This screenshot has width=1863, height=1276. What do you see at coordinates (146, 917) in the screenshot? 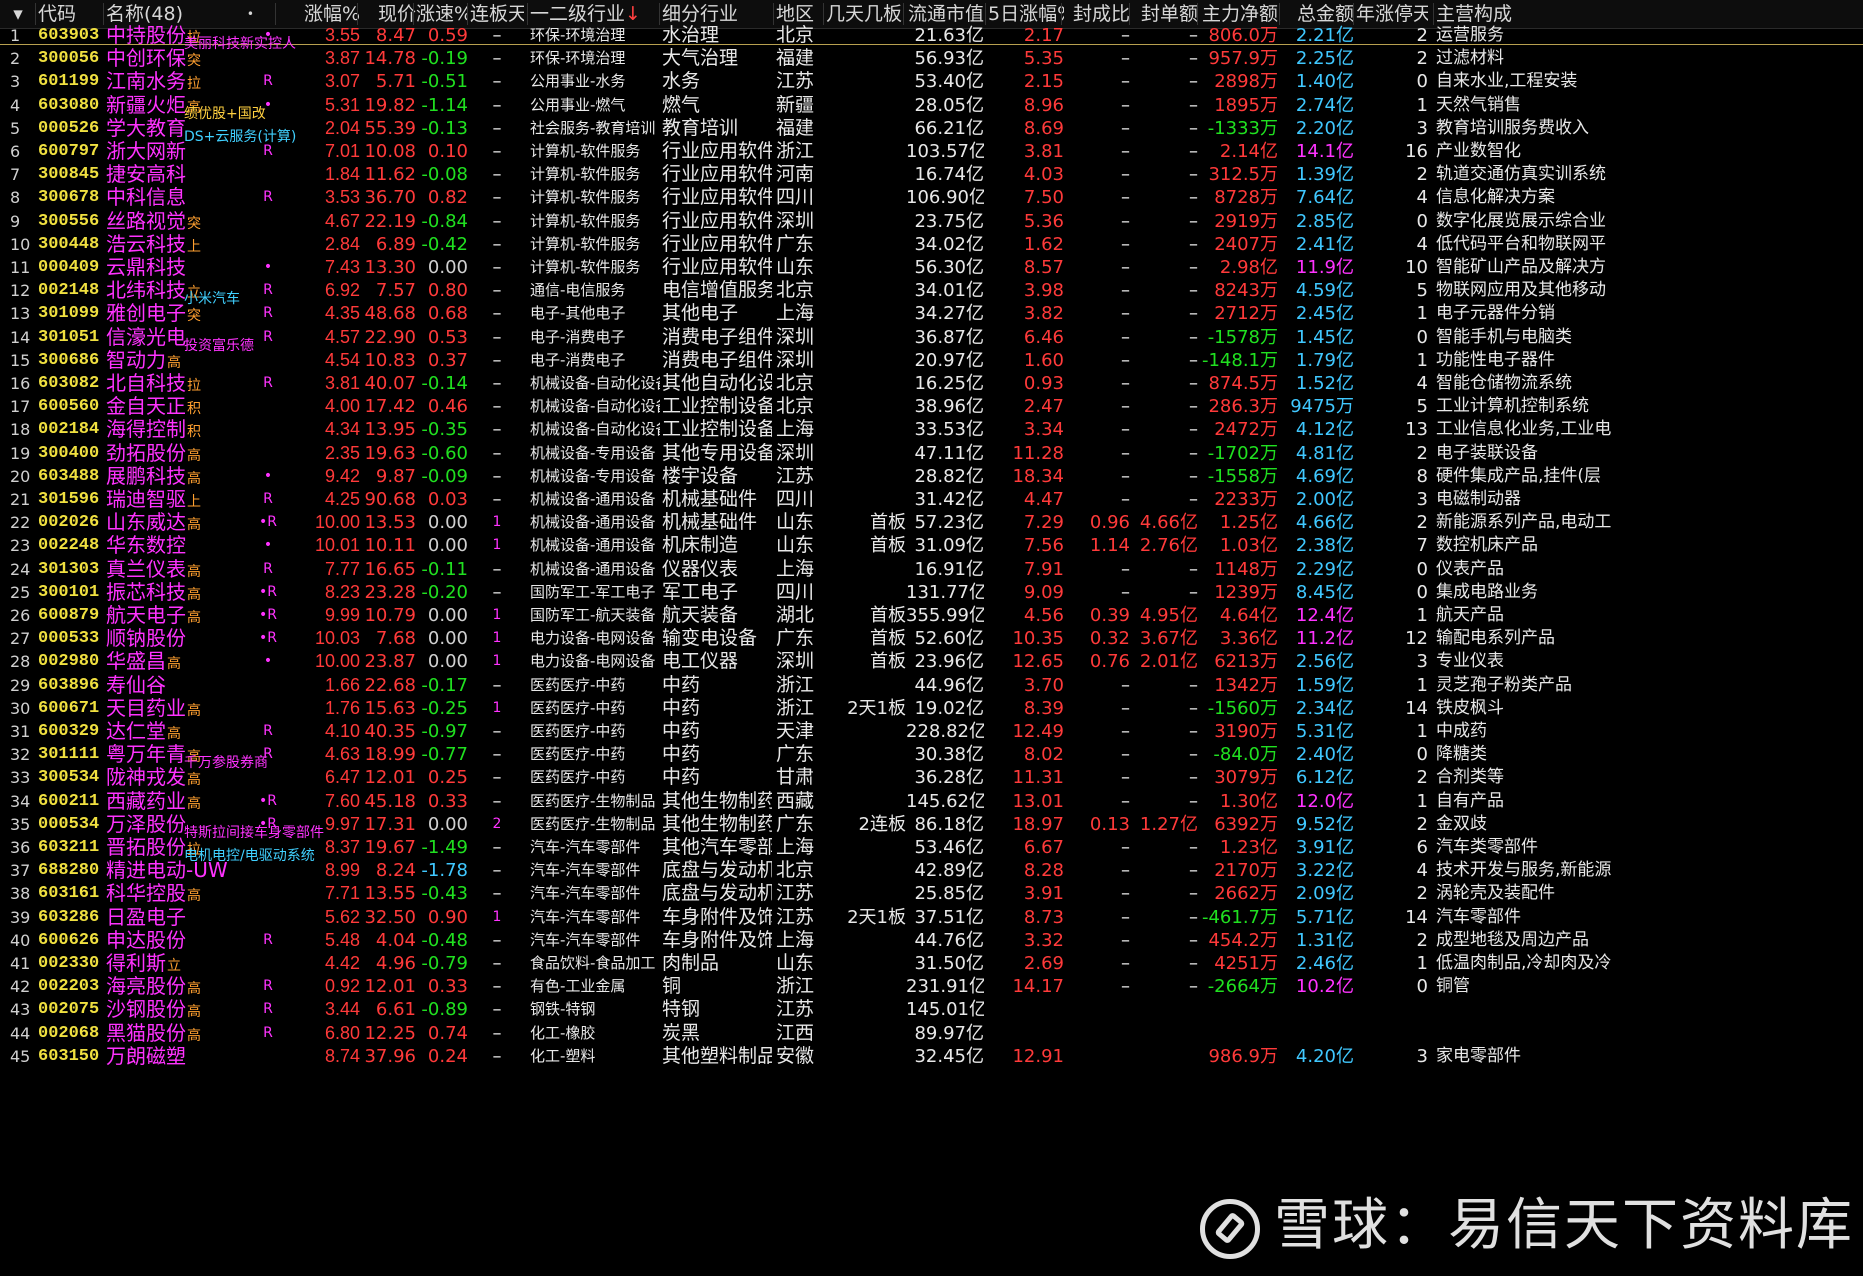
I see `stock-name: 日盈电子` at bounding box center [146, 917].